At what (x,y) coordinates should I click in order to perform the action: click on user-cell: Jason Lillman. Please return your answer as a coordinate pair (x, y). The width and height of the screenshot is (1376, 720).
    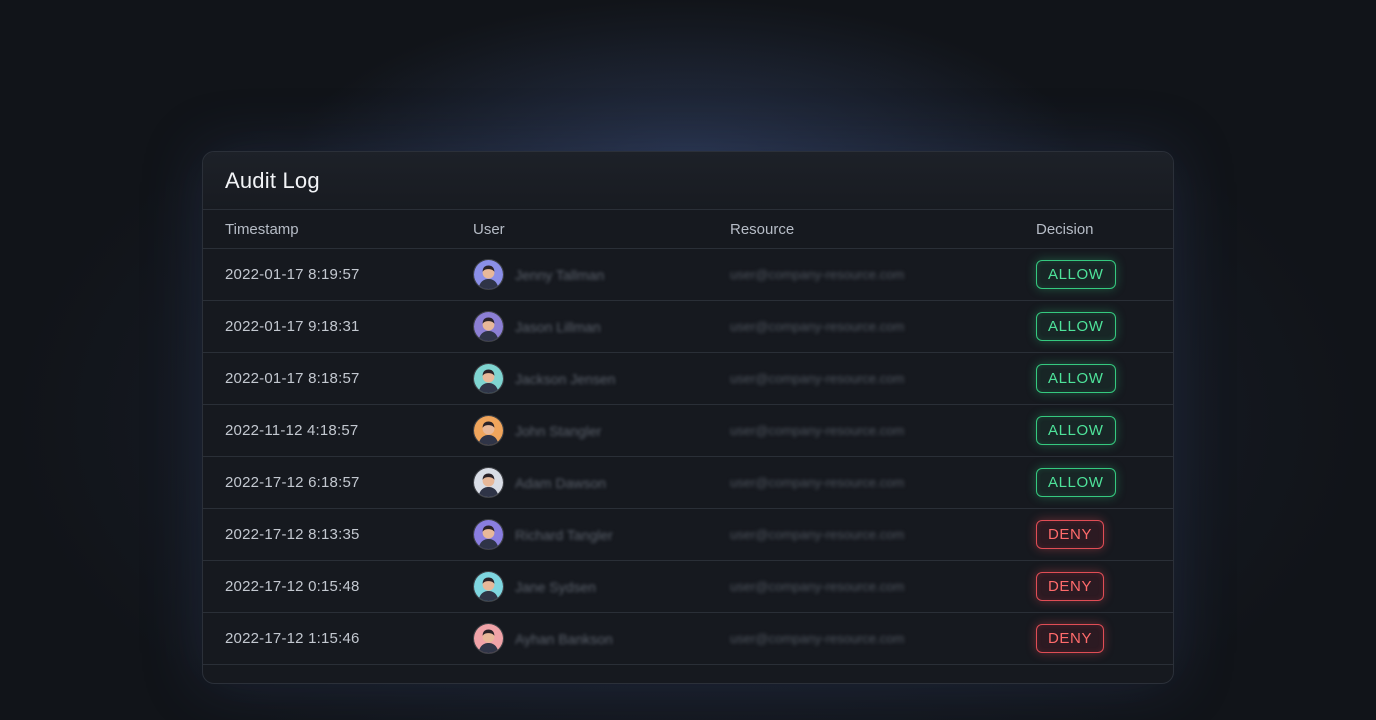
    Looking at the image, I should click on (537, 326).